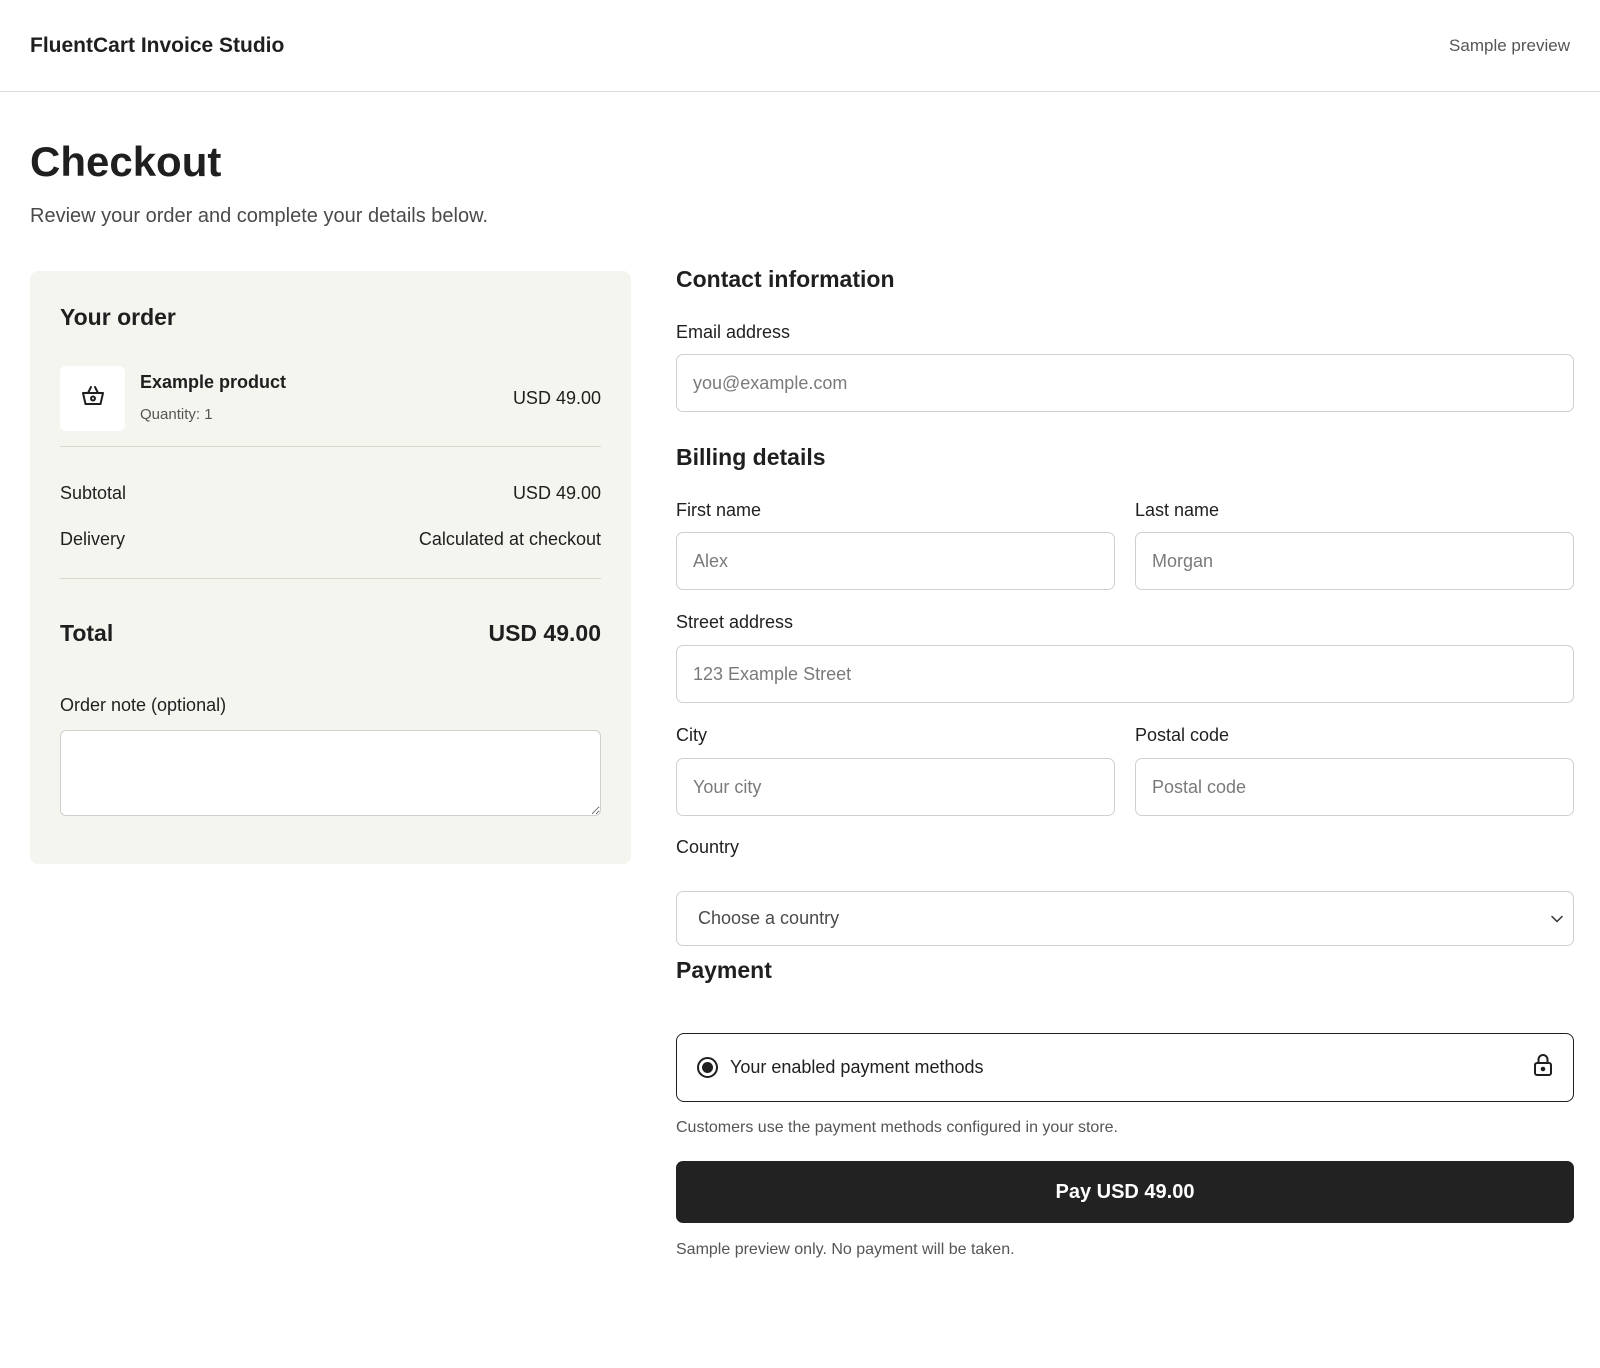 The height and width of the screenshot is (1368, 1600). Describe the element at coordinates (800, 46) in the screenshot. I see `top-bar: FluentCart Invoice Studio Sample preview` at that location.